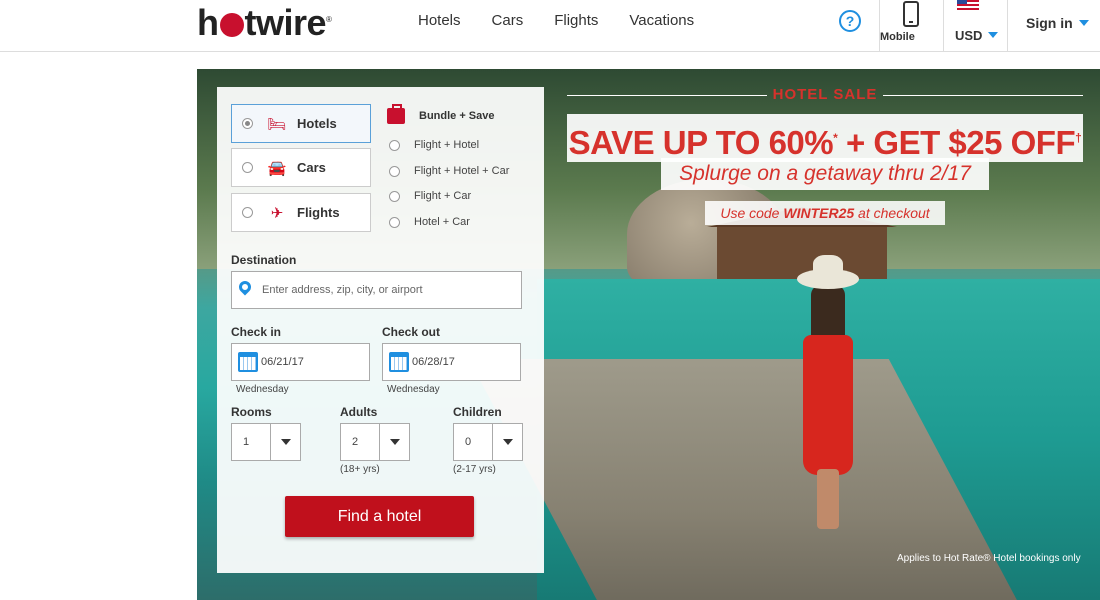  I want to click on find-hotel-button: Find a hotel, so click(379, 516).